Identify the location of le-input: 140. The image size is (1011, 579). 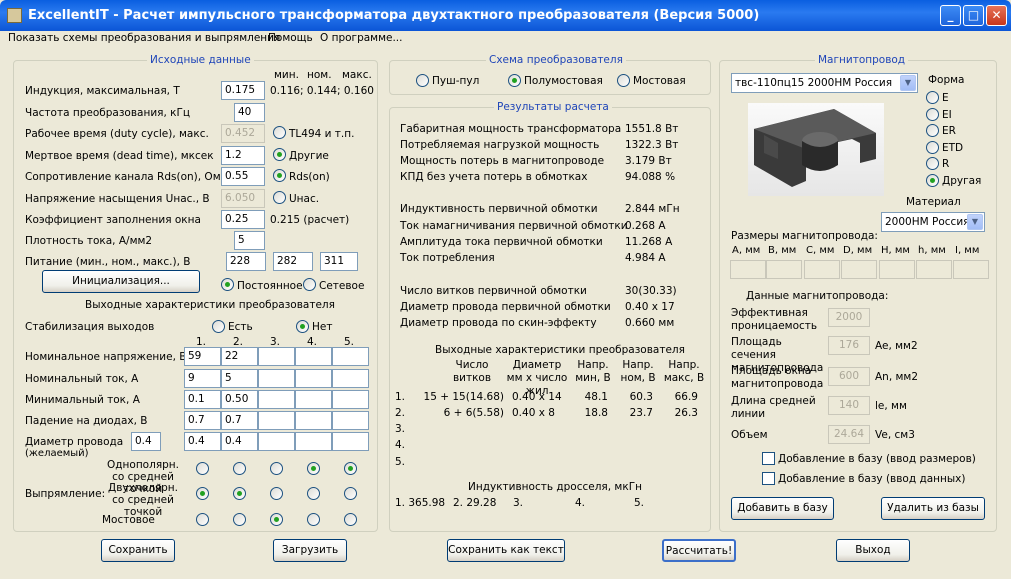
(849, 405).